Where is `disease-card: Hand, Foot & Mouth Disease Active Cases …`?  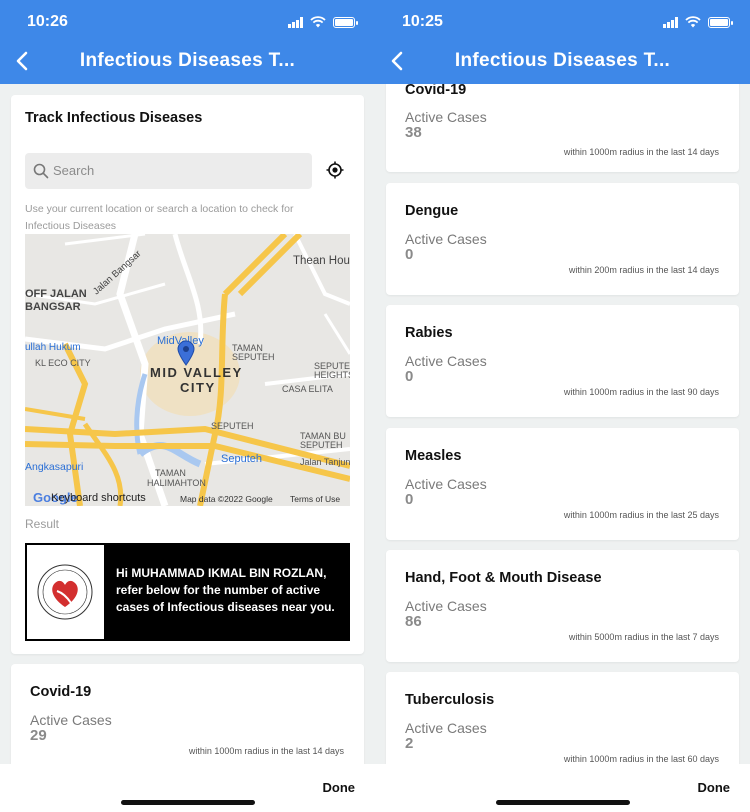 disease-card: Hand, Foot & Mouth Disease Active Cases … is located at coordinates (562, 606).